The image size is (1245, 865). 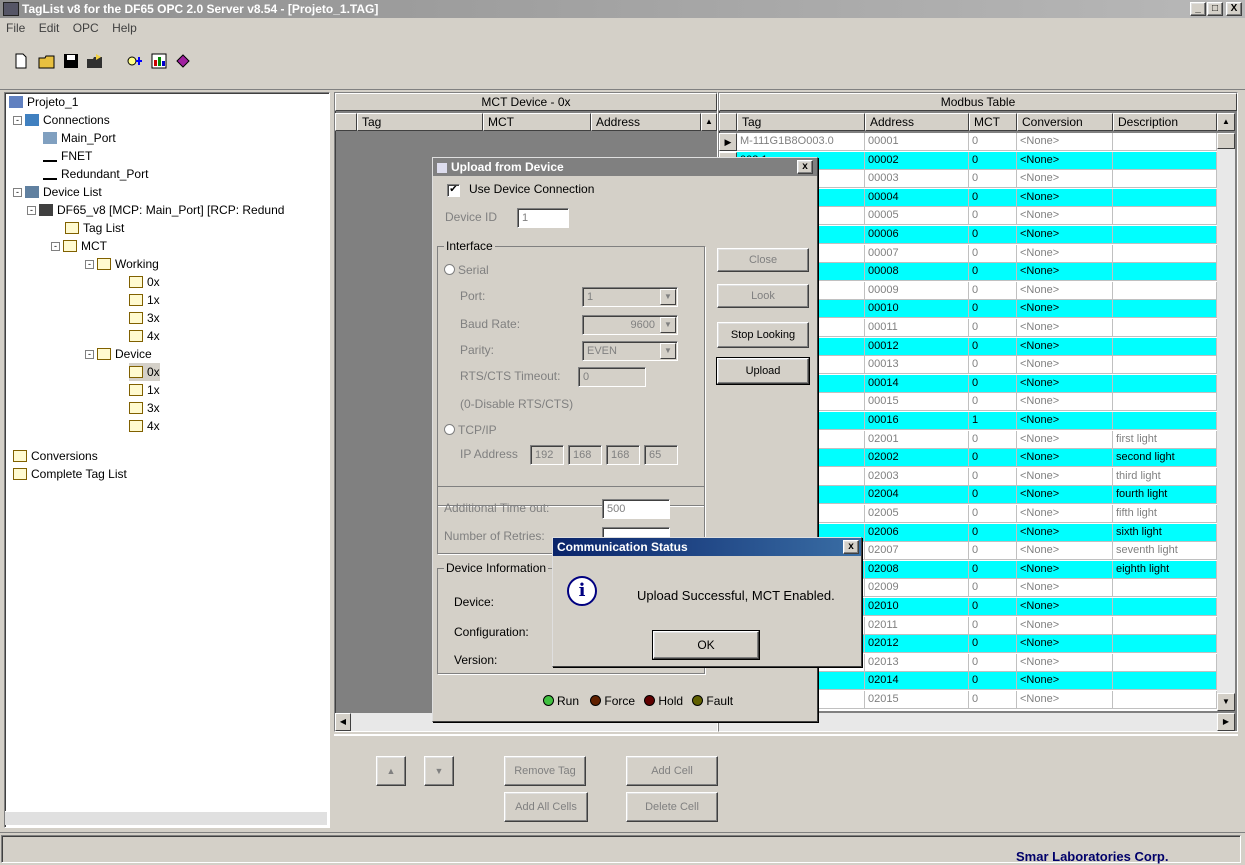 What do you see at coordinates (993, 122) in the screenshot?
I see `modbus-col-mct: MCT` at bounding box center [993, 122].